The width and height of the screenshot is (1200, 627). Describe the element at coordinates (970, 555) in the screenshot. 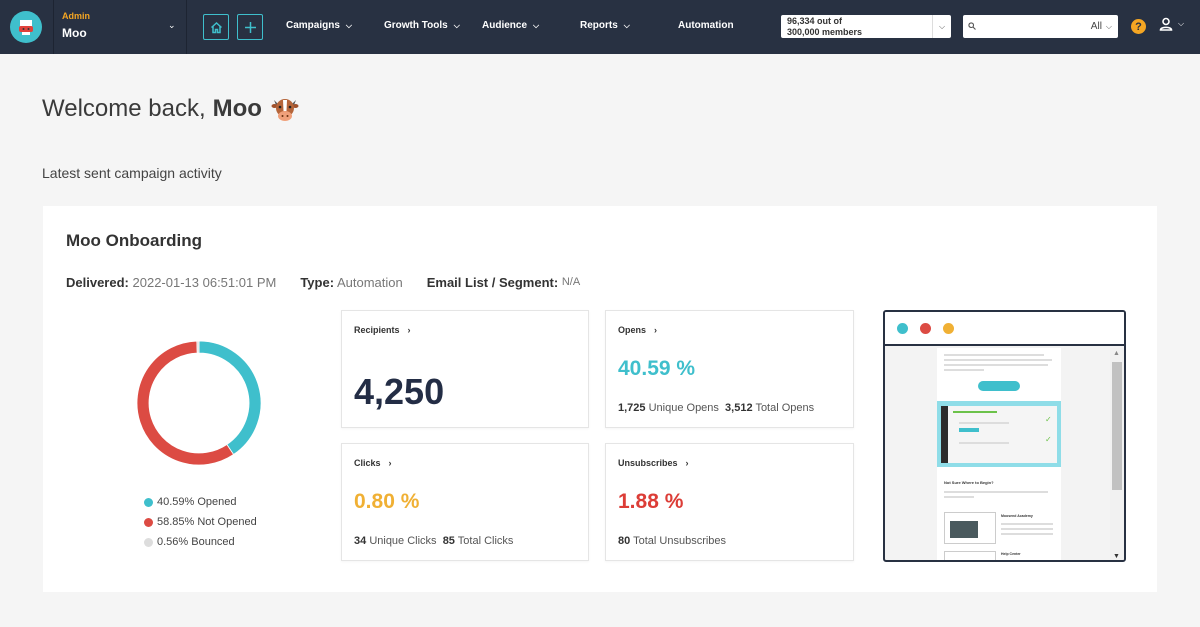

I see `help-thumbnail` at that location.